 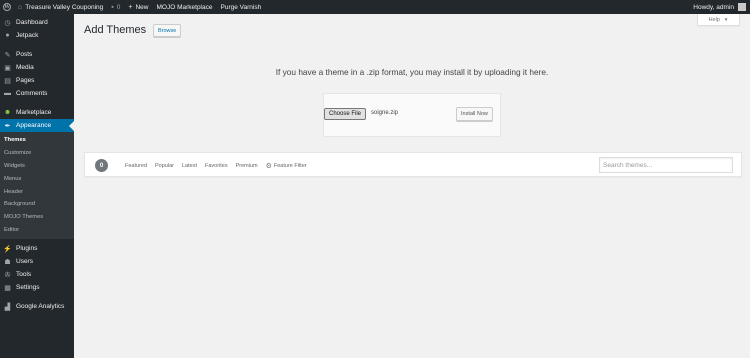 I want to click on wrench-icon: ✇, so click(x=7, y=275).